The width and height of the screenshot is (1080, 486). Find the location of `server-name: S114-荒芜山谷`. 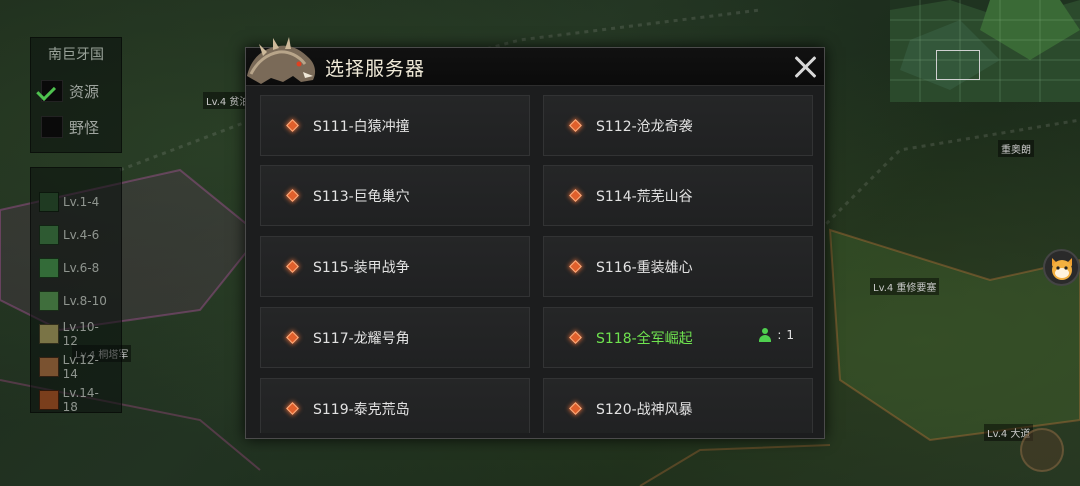

server-name: S114-荒芜山谷 is located at coordinates (644, 196).